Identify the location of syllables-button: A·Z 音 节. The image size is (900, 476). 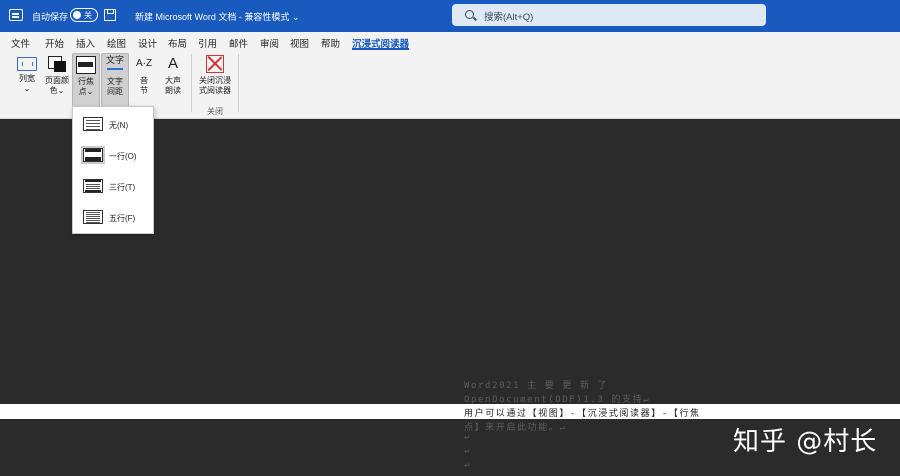
(144, 80).